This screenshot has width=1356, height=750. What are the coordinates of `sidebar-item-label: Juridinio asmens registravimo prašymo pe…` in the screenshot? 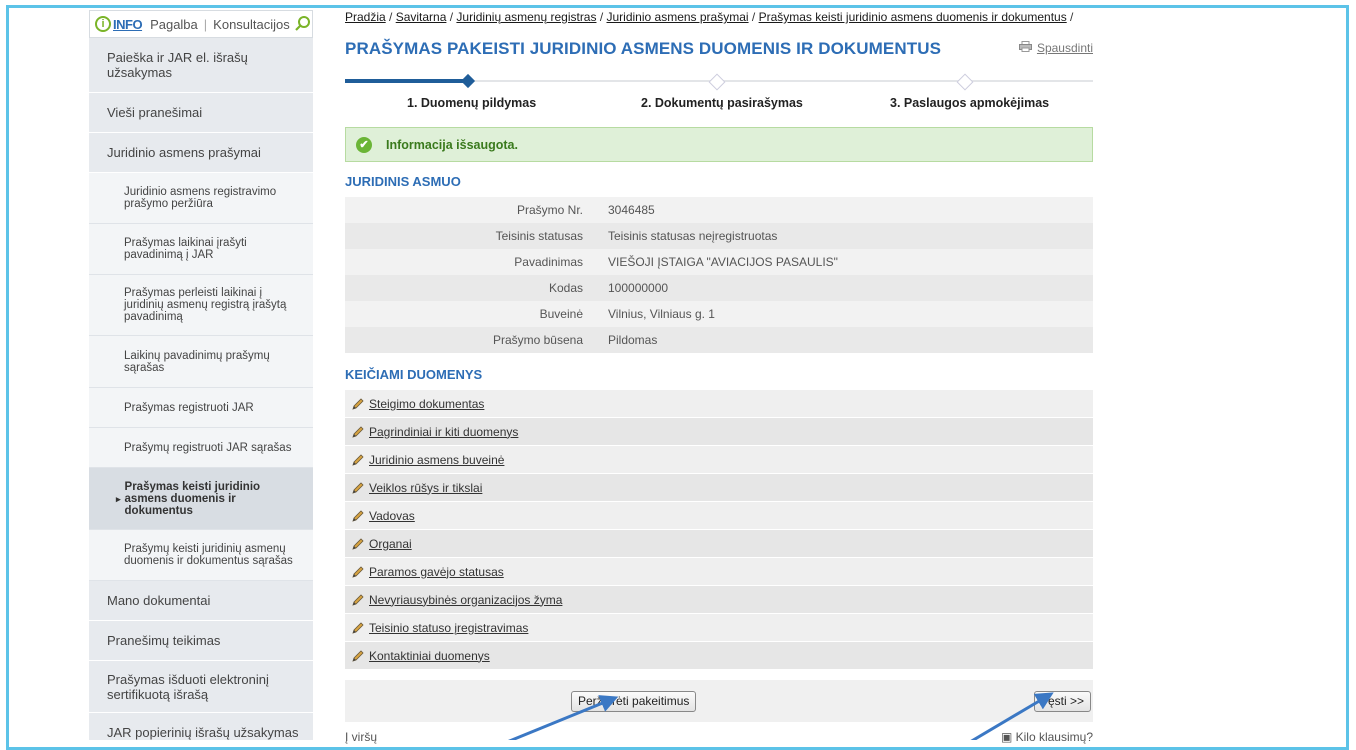 It's located at (200, 198).